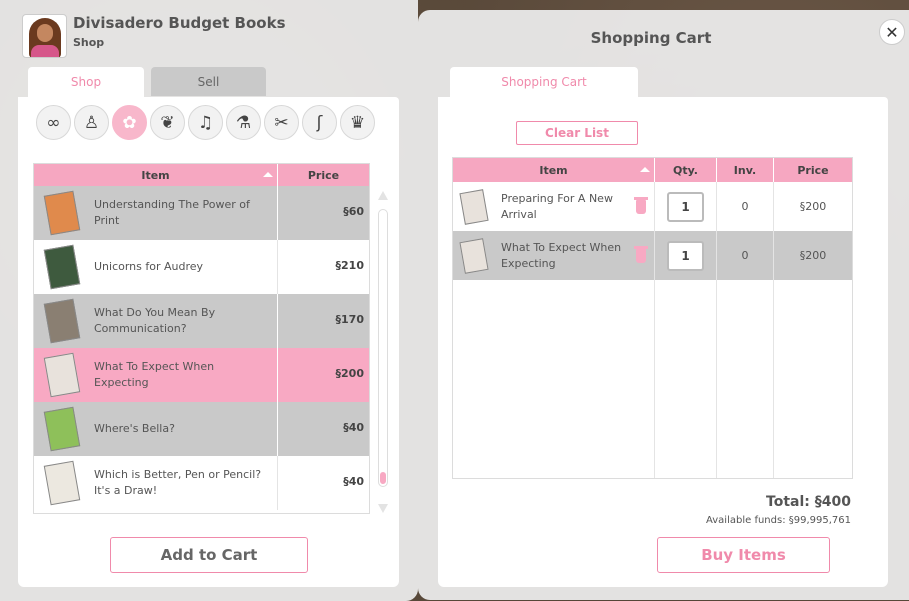 This screenshot has height=601, width=909. I want to click on infinity-icon: ∞, so click(53, 122).